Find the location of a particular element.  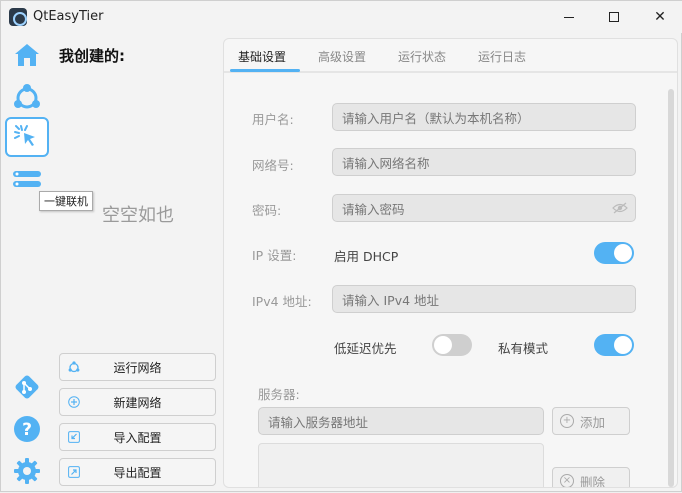

low-latency-label: 低延迟优先 is located at coordinates (365, 348).